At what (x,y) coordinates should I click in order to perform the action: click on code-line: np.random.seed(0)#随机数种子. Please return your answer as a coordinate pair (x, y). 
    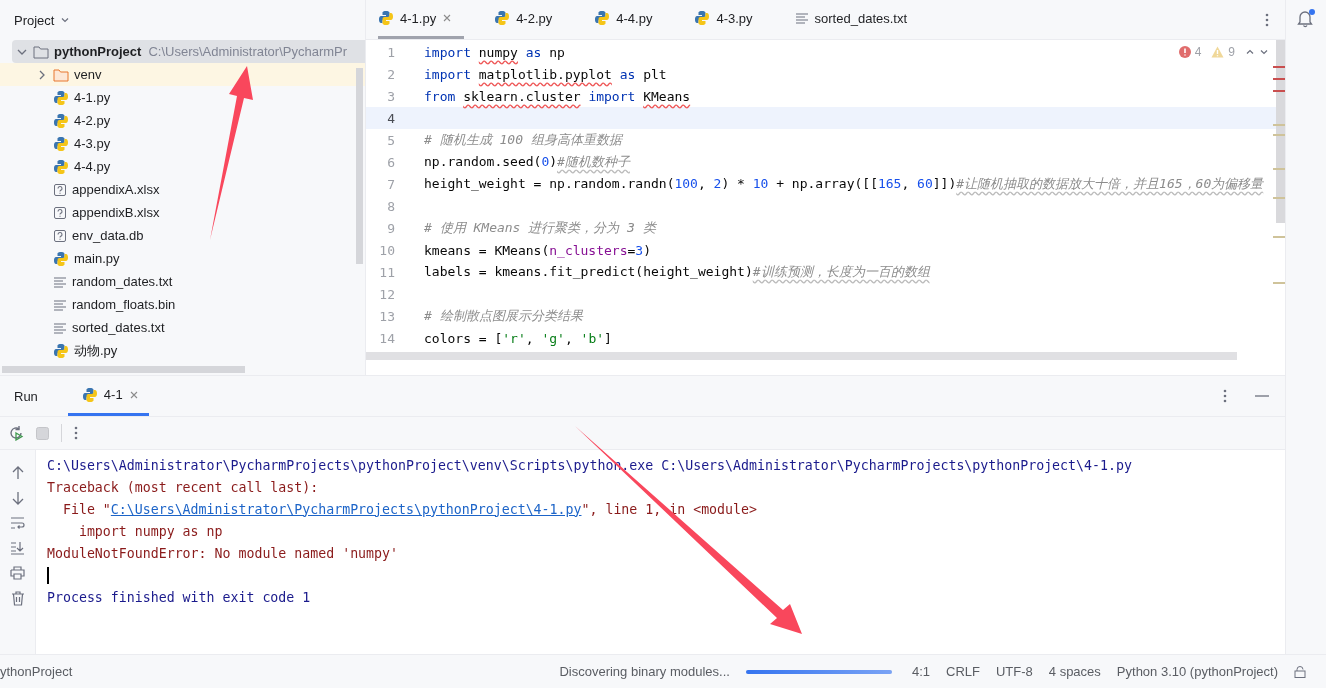
    Looking at the image, I should click on (527, 162).